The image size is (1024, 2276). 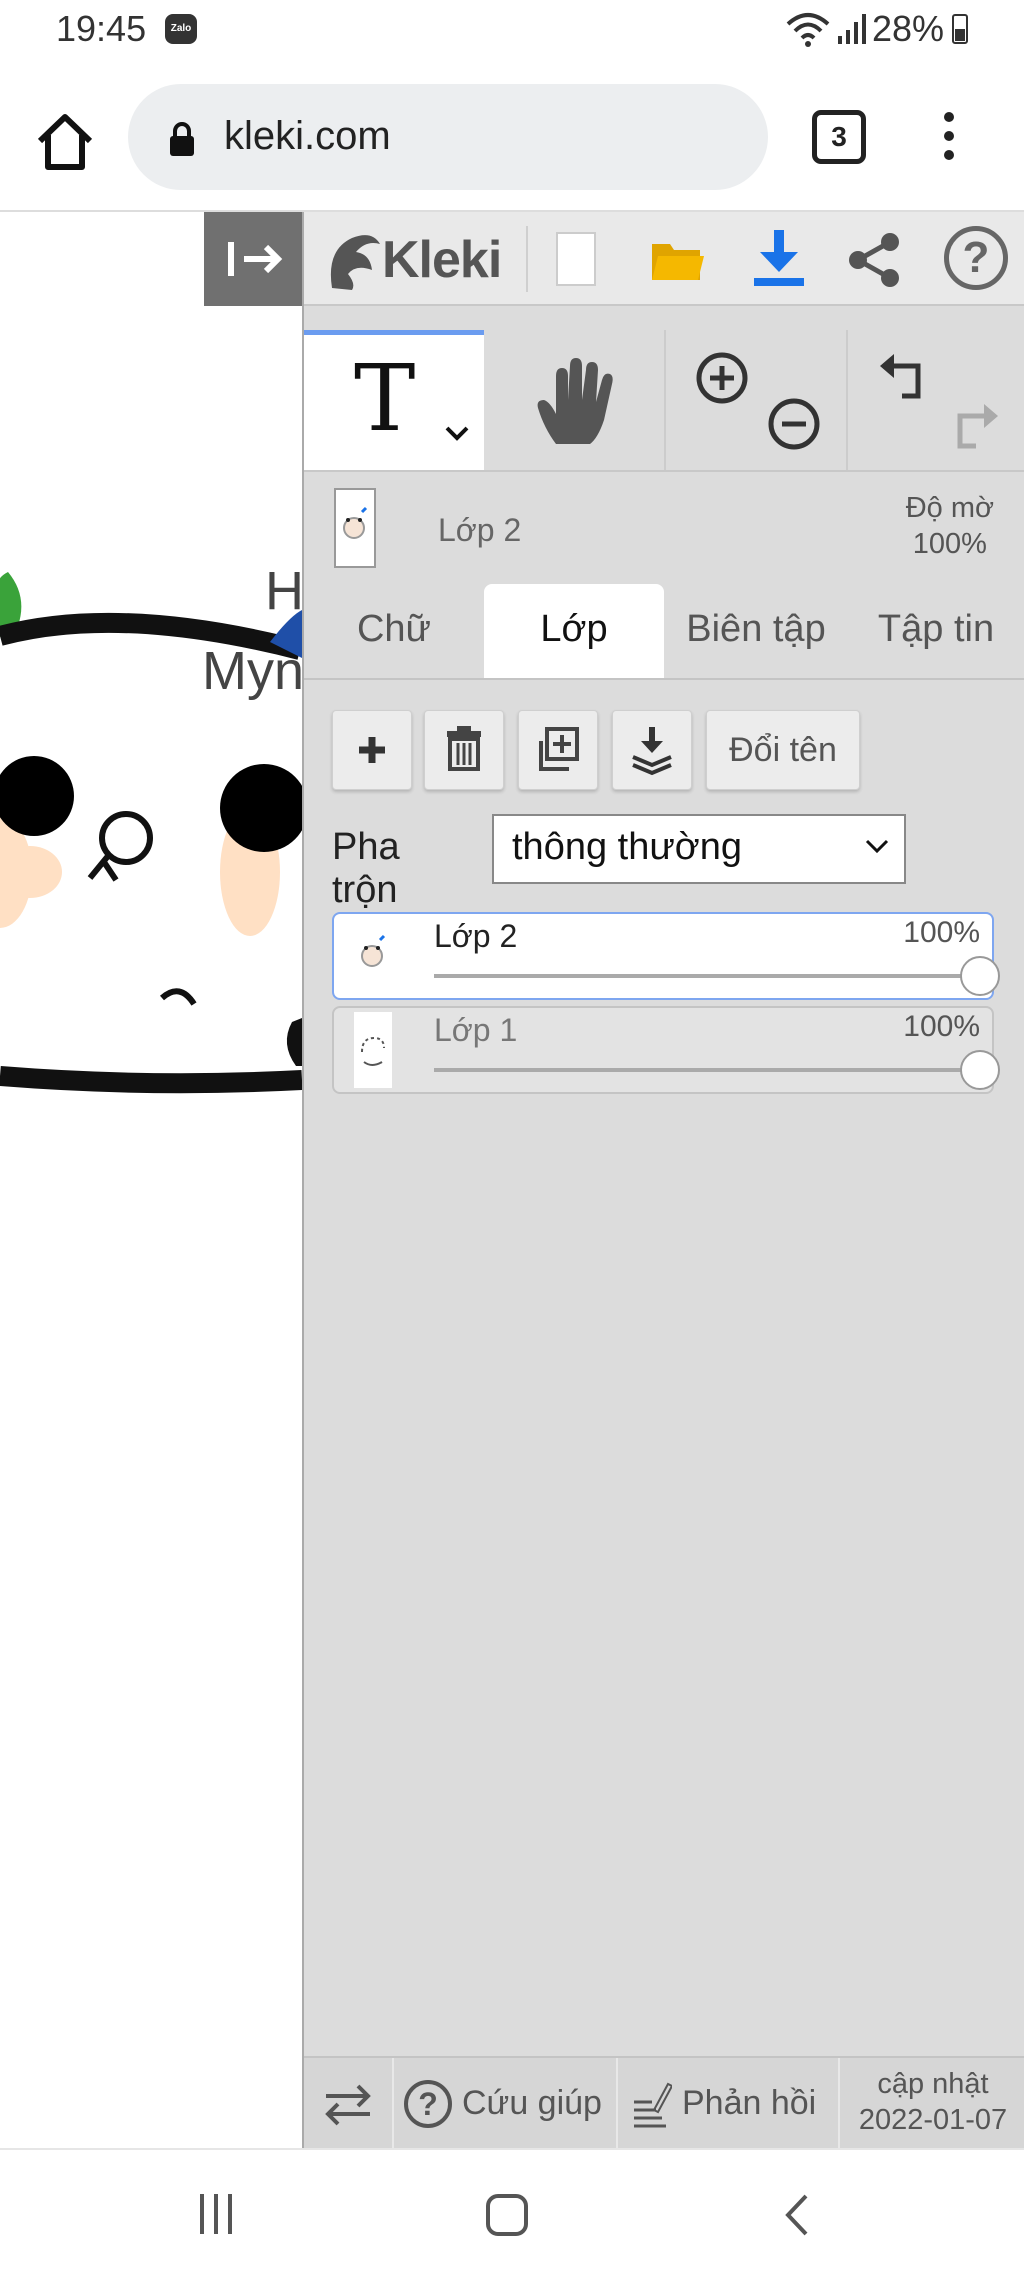 I want to click on feedback-label: Phản hồi, so click(x=749, y=2103).